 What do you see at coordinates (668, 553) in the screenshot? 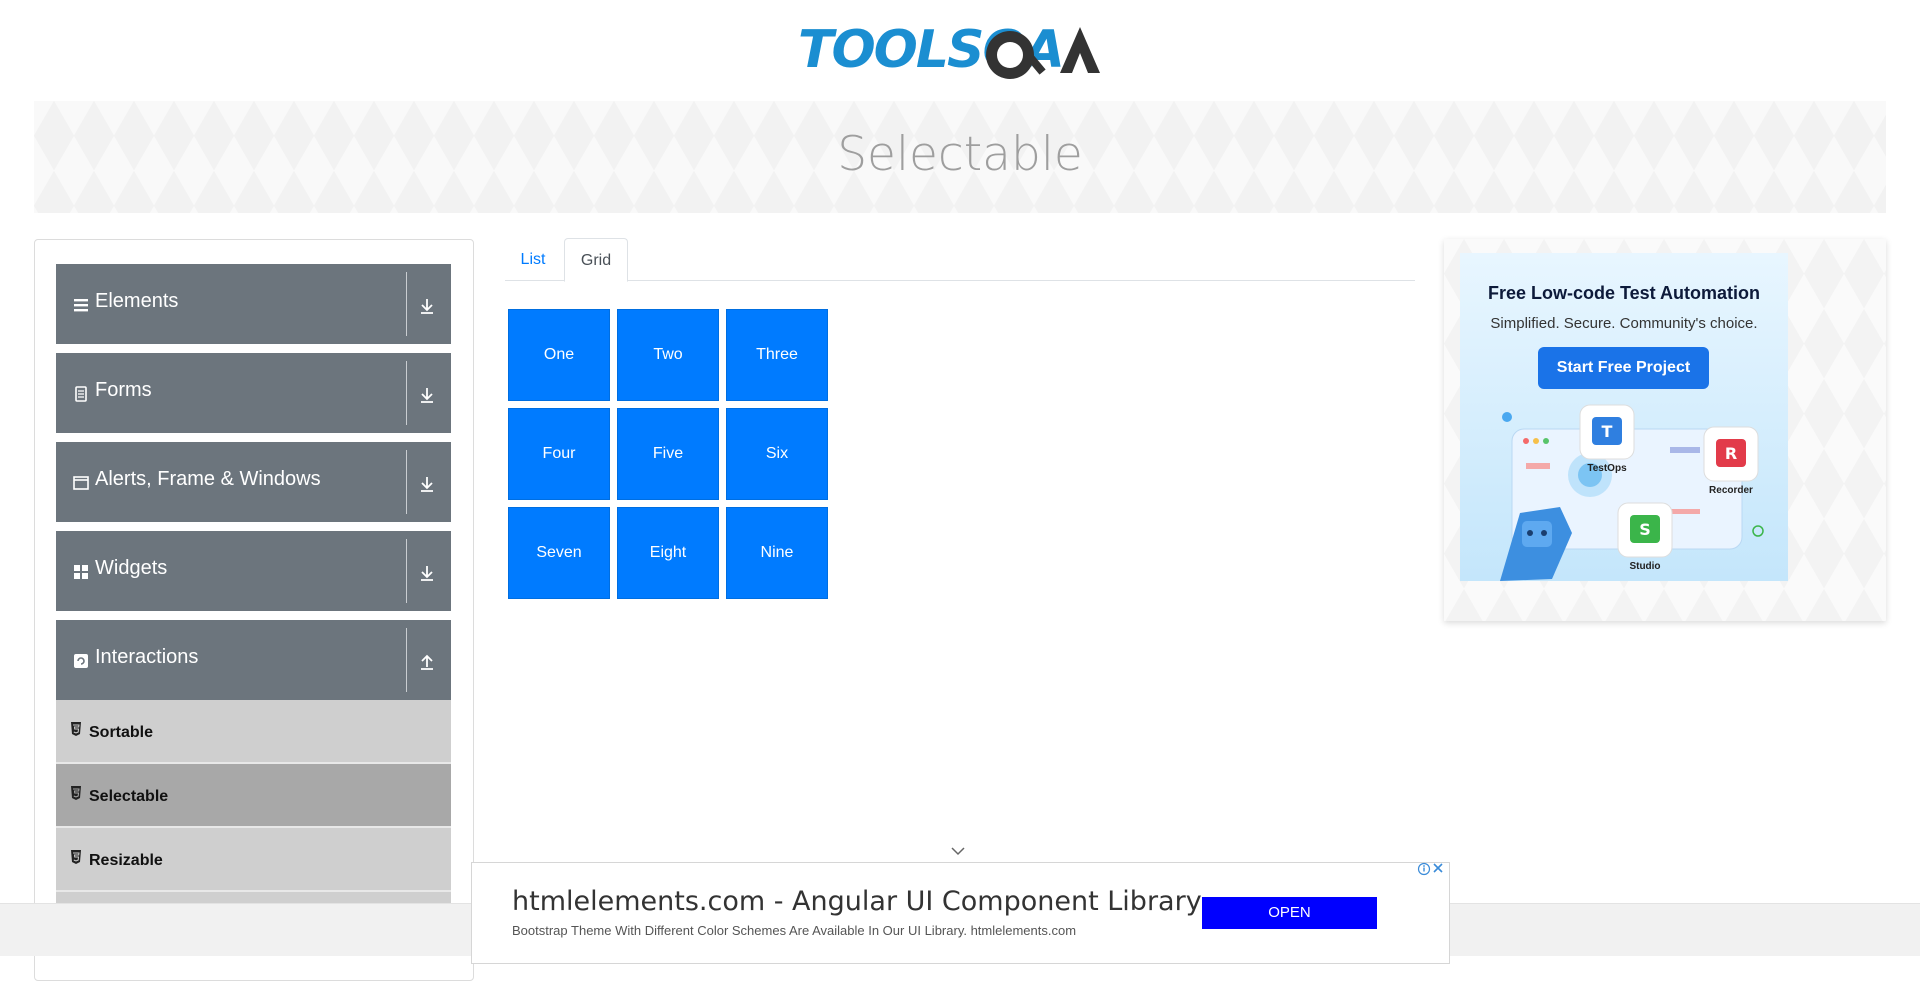
I see `grid-cell: Eight` at bounding box center [668, 553].